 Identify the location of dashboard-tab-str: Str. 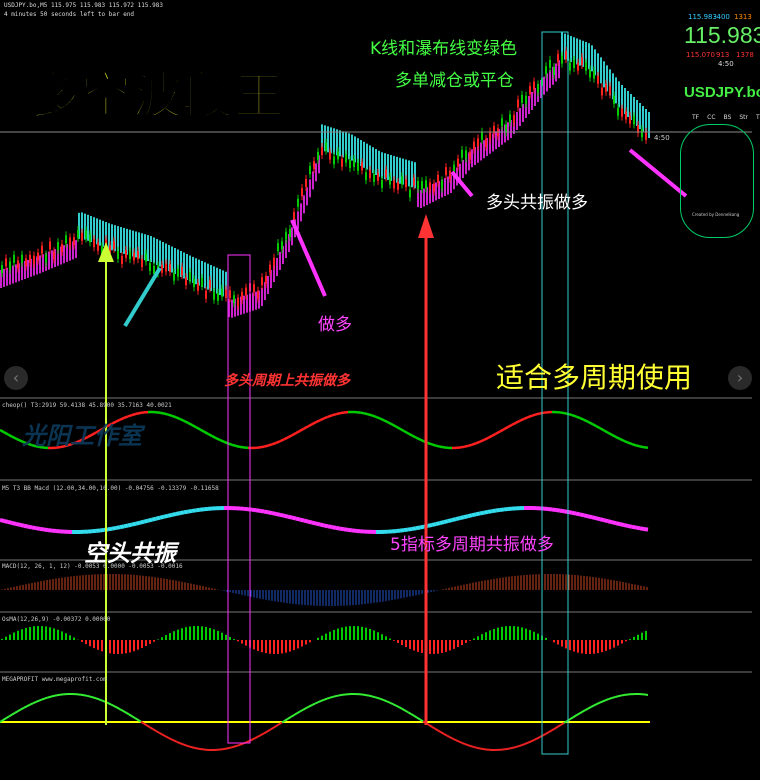
(743, 117).